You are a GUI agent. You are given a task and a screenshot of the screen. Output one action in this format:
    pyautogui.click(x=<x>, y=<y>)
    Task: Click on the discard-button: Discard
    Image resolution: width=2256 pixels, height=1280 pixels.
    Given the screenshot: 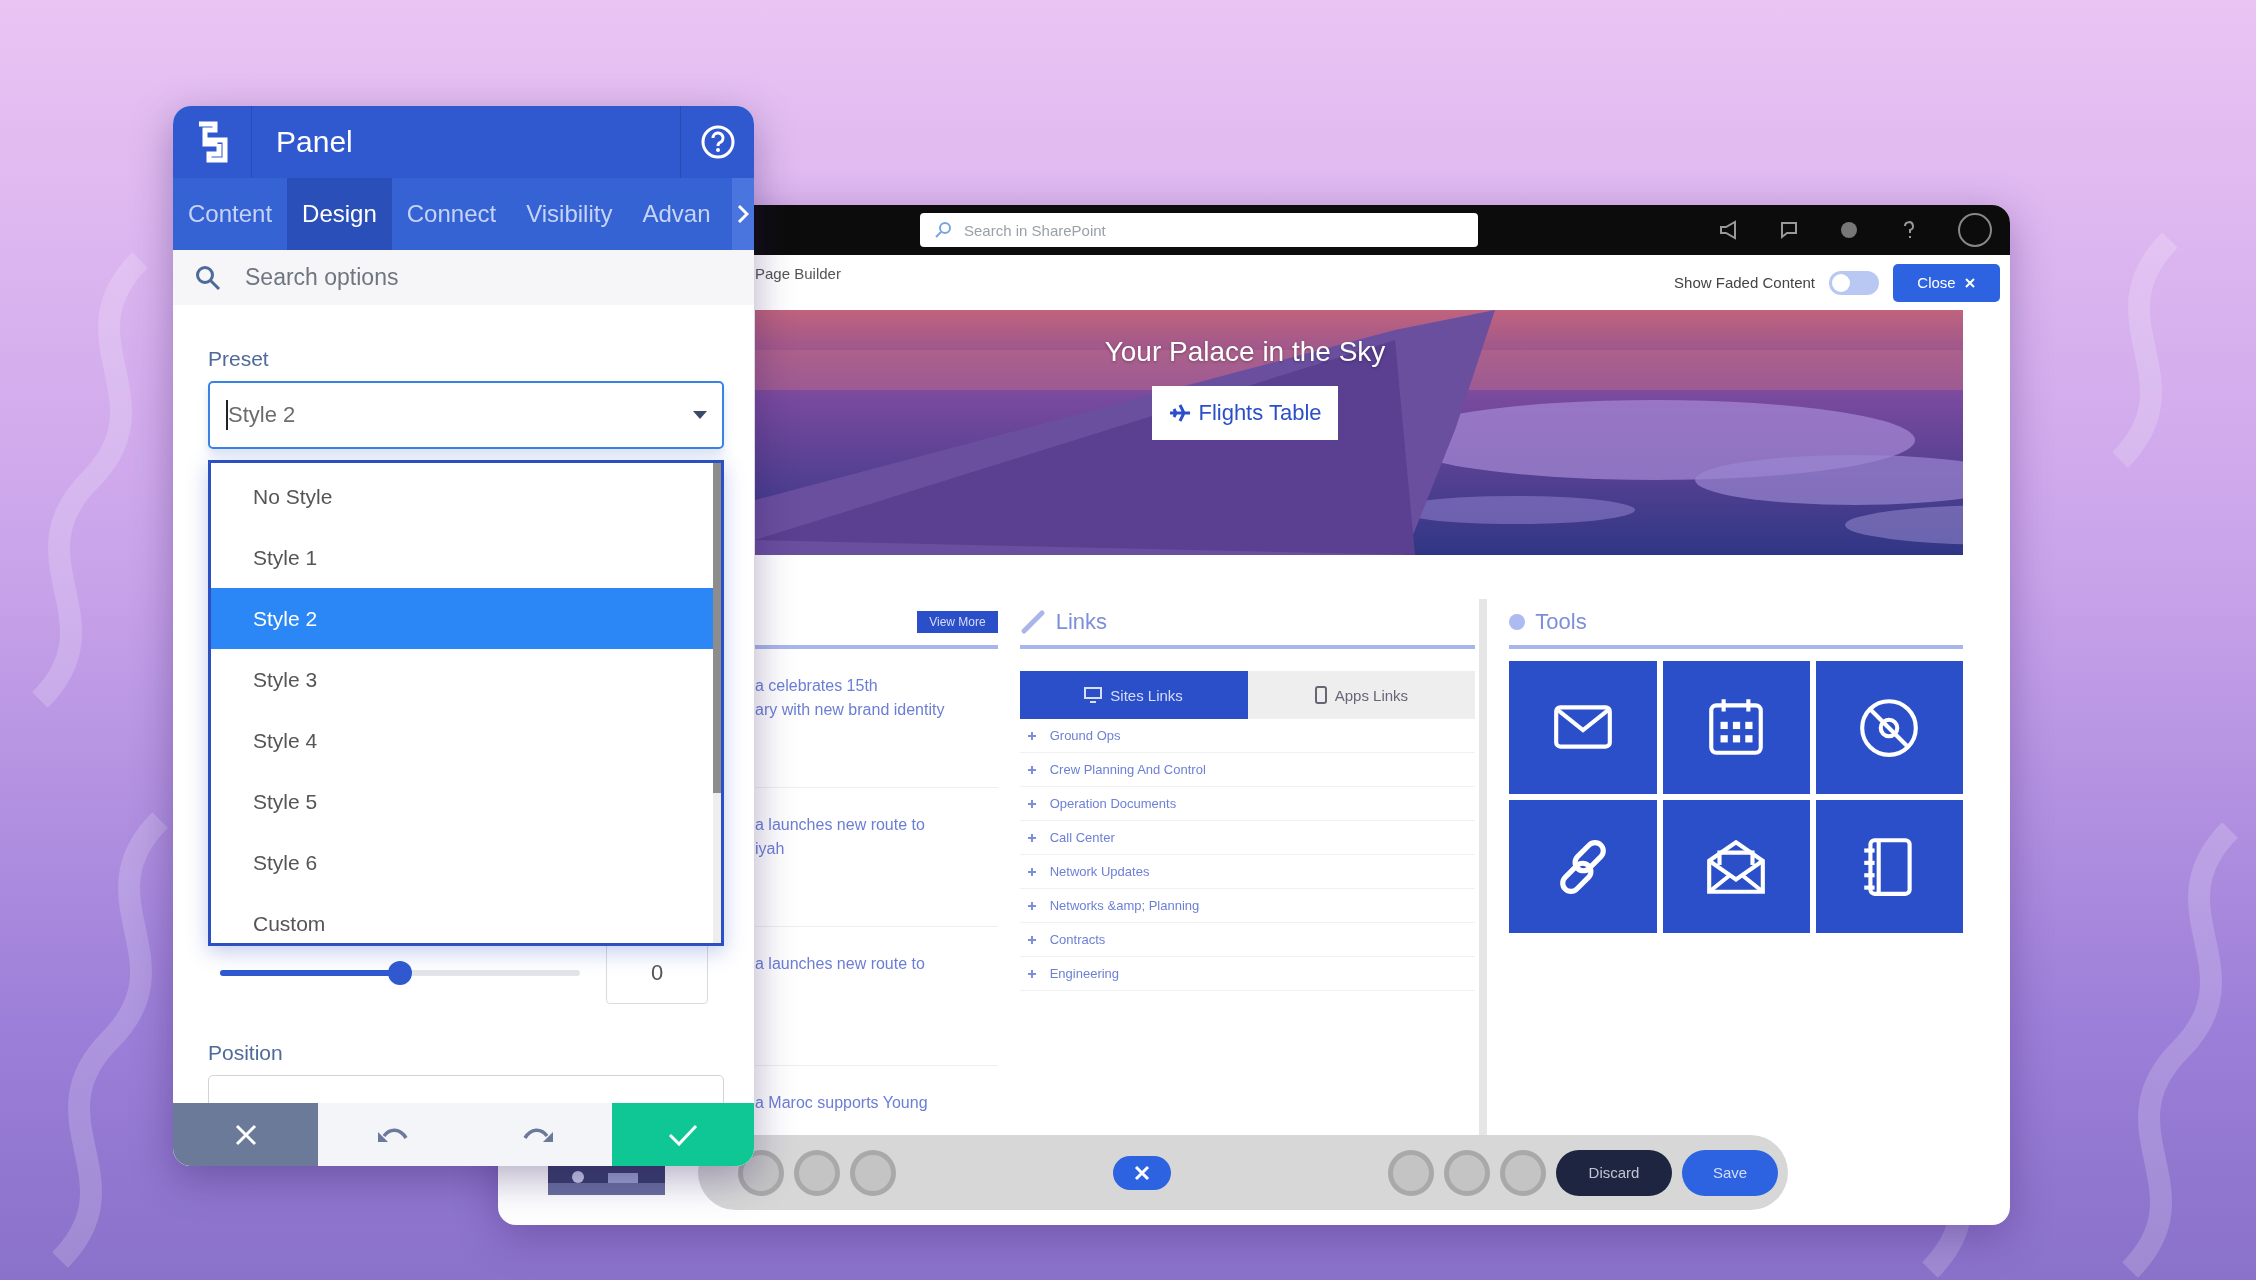 What is the action you would take?
    pyautogui.click(x=1614, y=1172)
    